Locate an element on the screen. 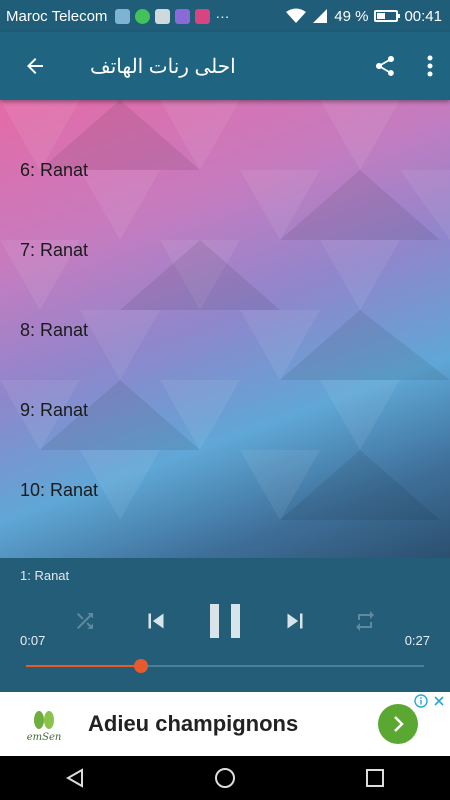  track-item: 10: Ranat is located at coordinates (59, 490).